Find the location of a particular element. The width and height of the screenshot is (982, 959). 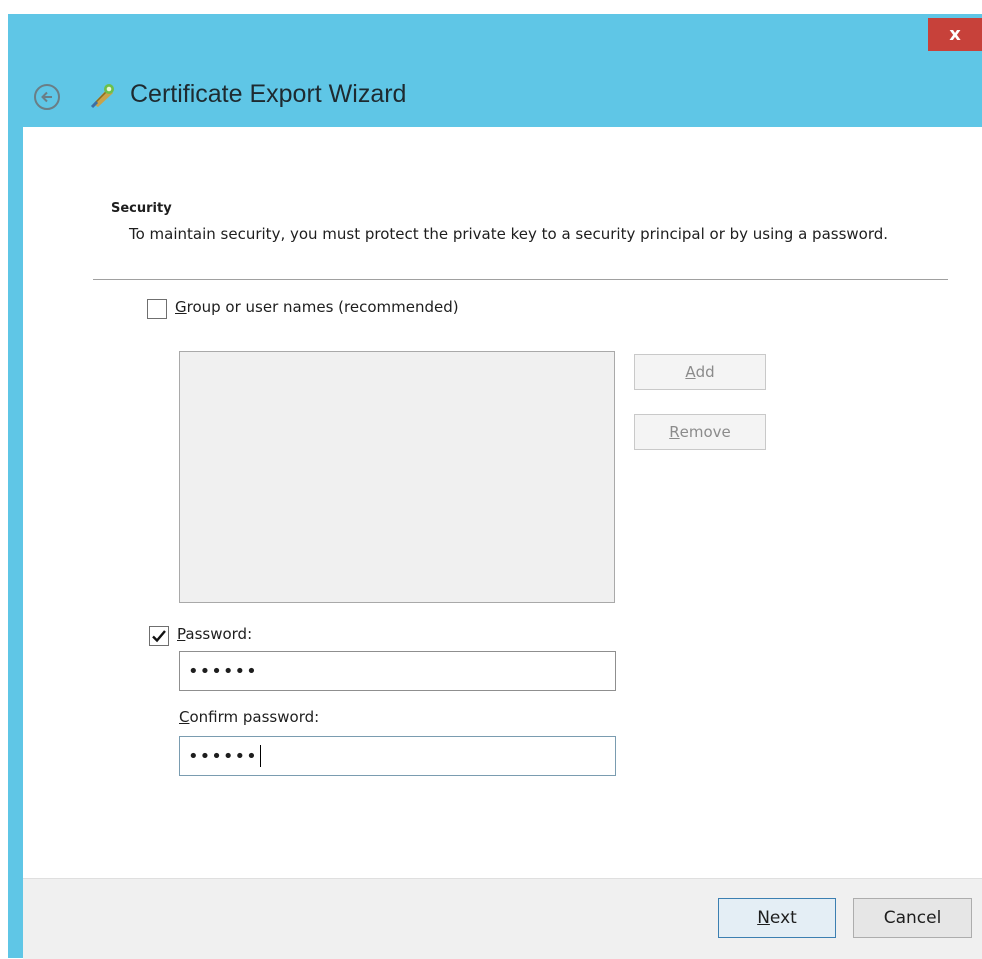

wizard-title: Certificate Export Wizard is located at coordinates (268, 94).